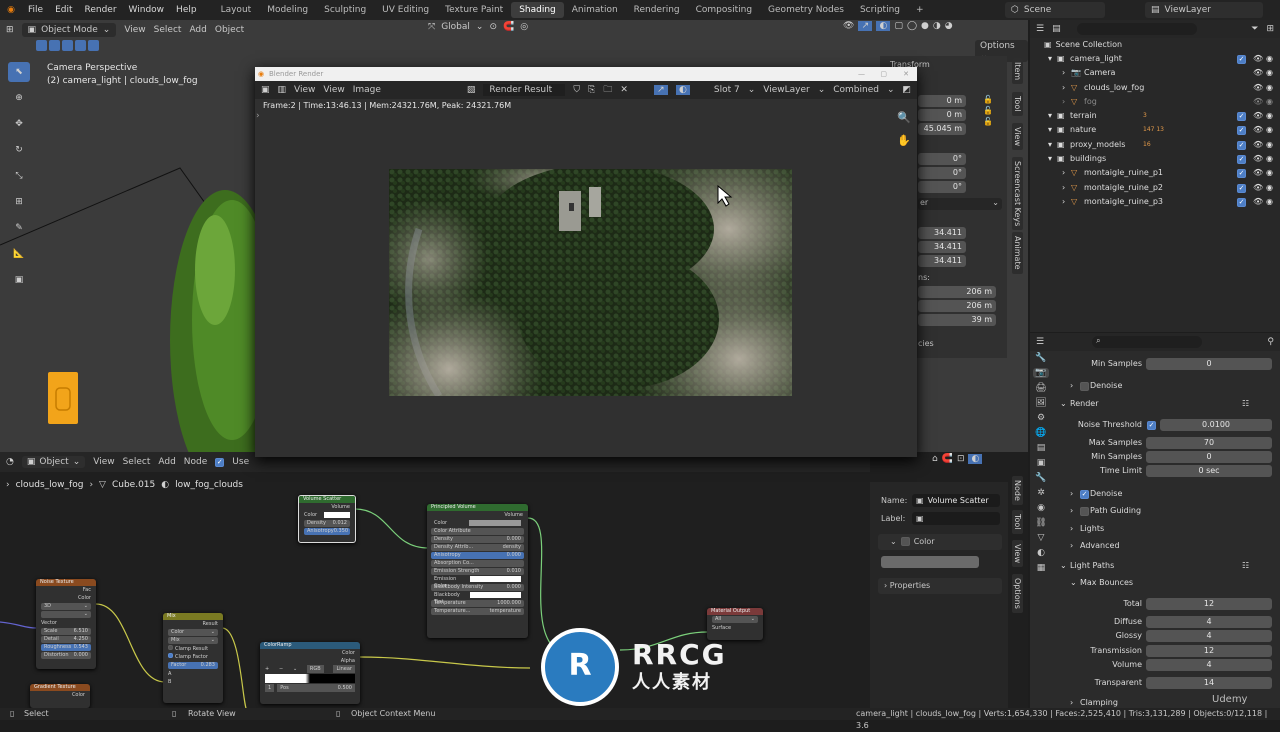  Describe the element at coordinates (1041, 538) in the screenshot. I see `data-tab-icon: ▽` at that location.